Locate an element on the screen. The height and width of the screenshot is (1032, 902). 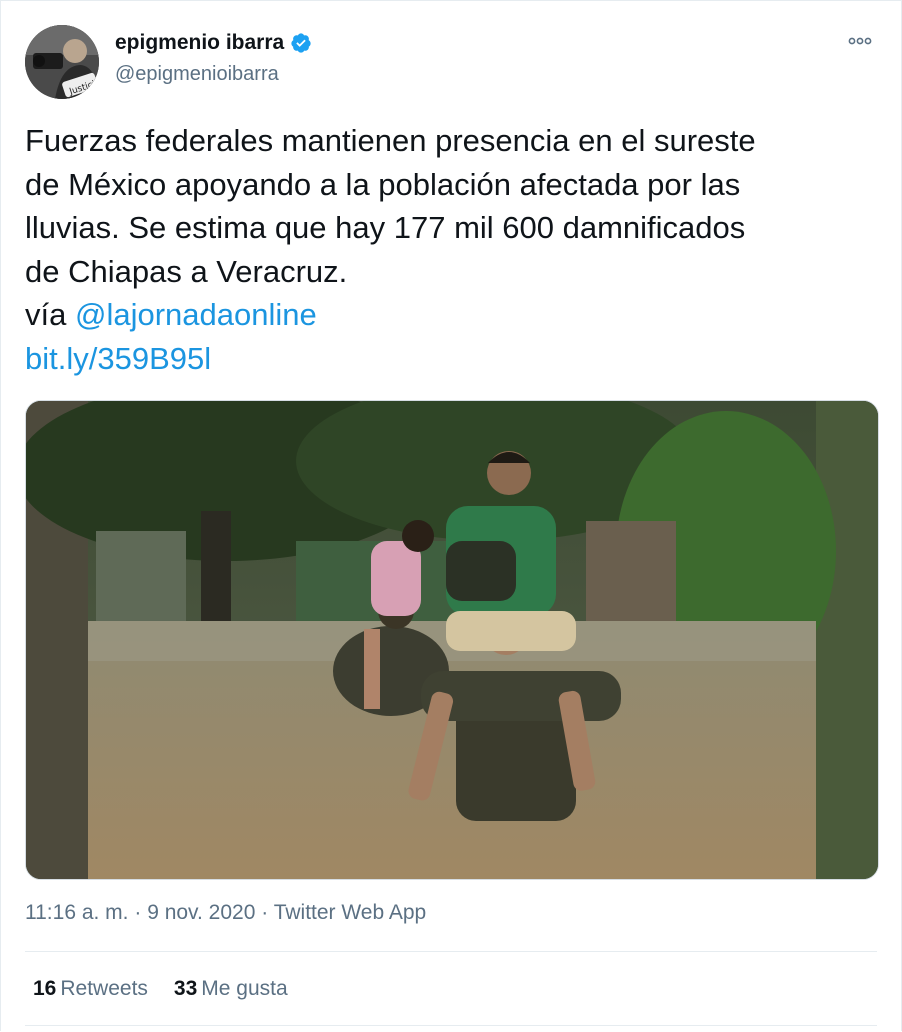
author-handle: @epigmenioibarra is located at coordinates (197, 74).